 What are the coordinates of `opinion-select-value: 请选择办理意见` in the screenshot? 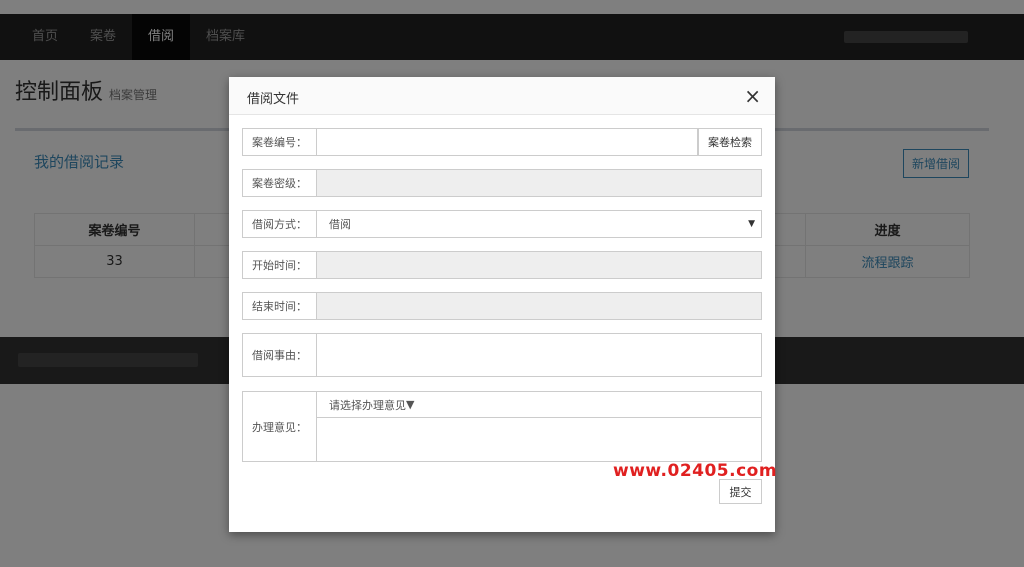 It's located at (367, 405).